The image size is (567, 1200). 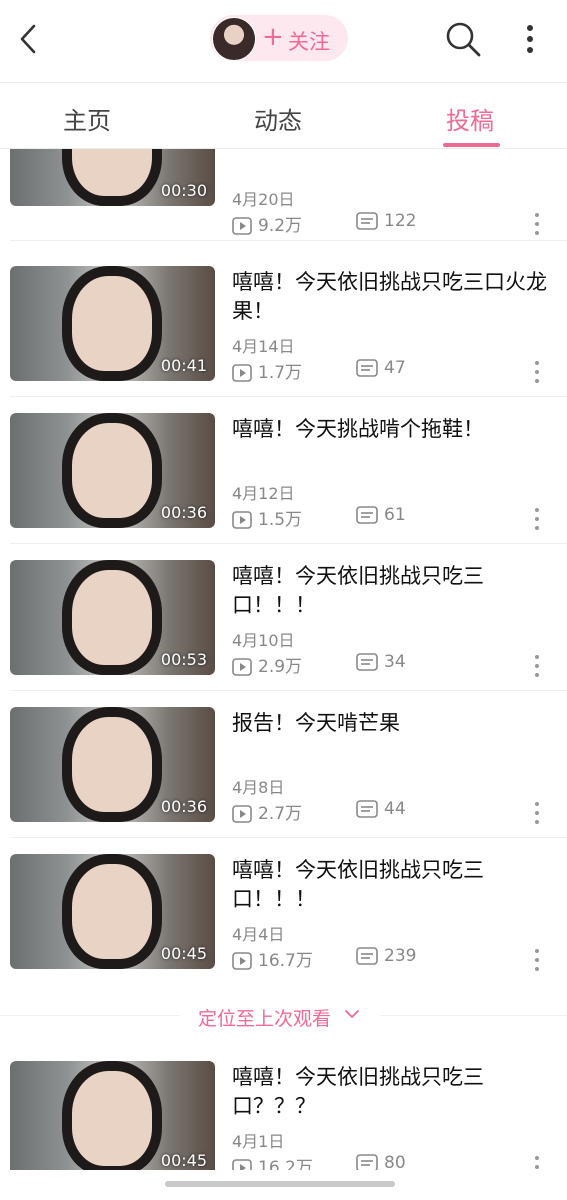 I want to click on comment-count-value: 44, so click(x=395, y=809).